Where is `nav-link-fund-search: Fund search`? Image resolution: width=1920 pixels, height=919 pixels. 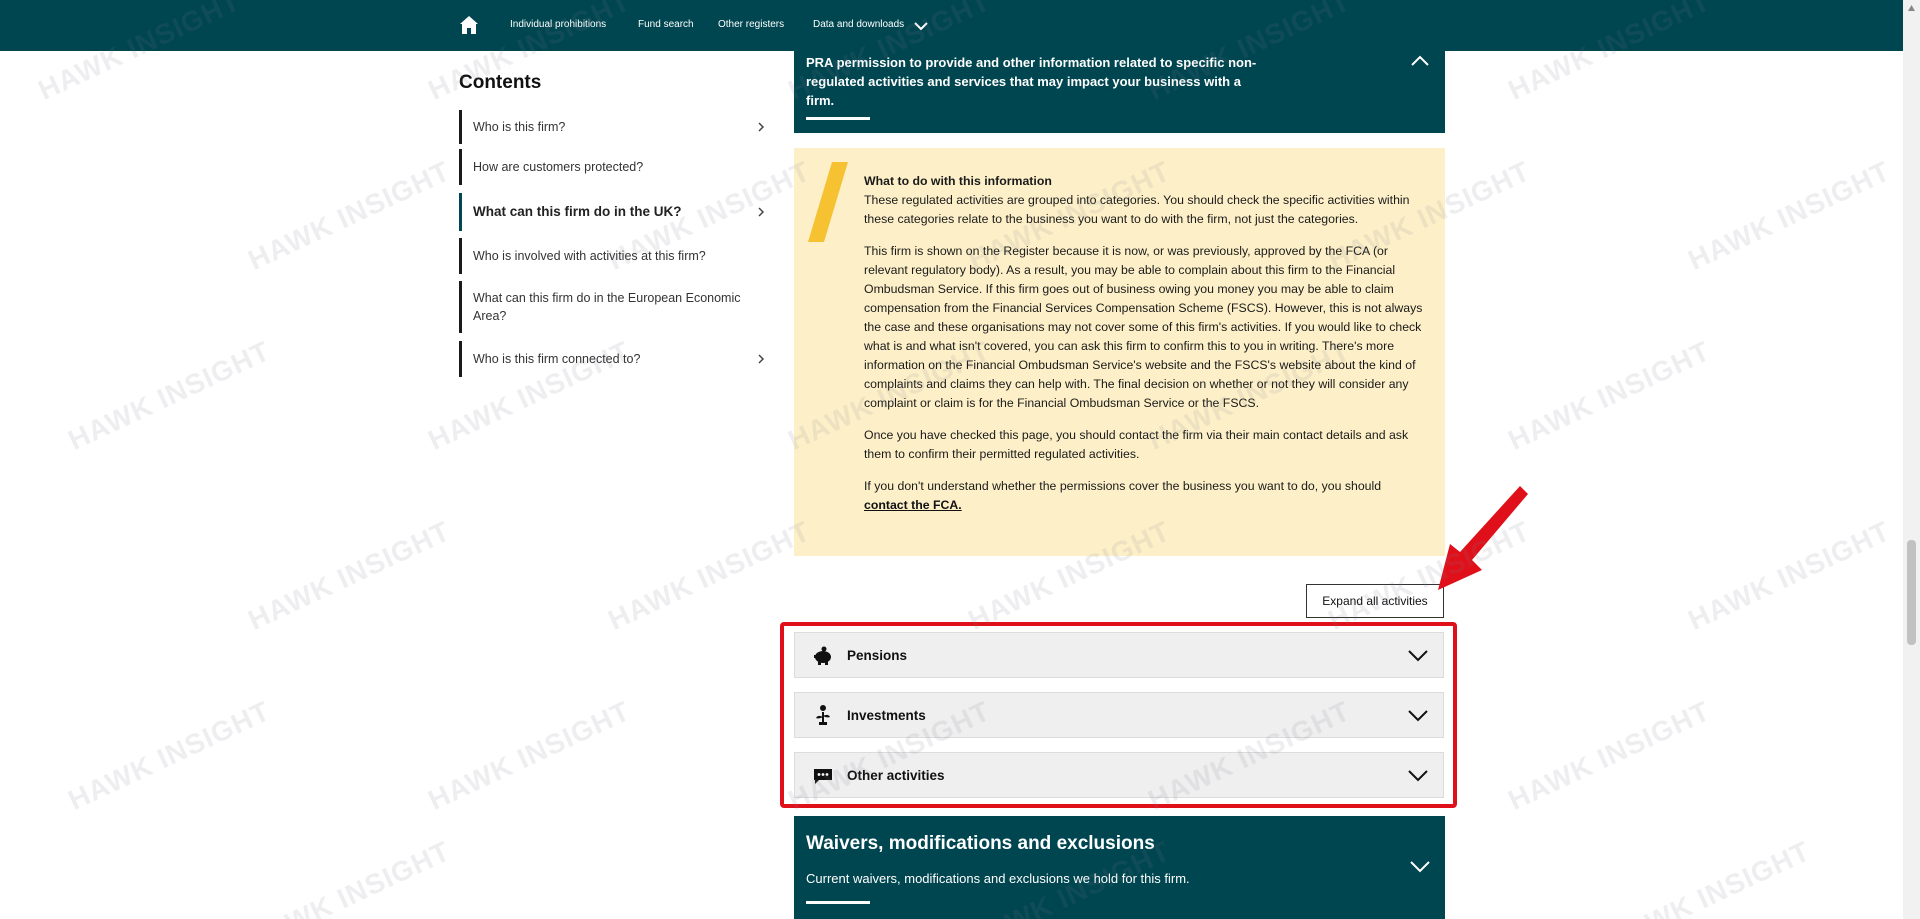 nav-link-fund-search: Fund search is located at coordinates (666, 24).